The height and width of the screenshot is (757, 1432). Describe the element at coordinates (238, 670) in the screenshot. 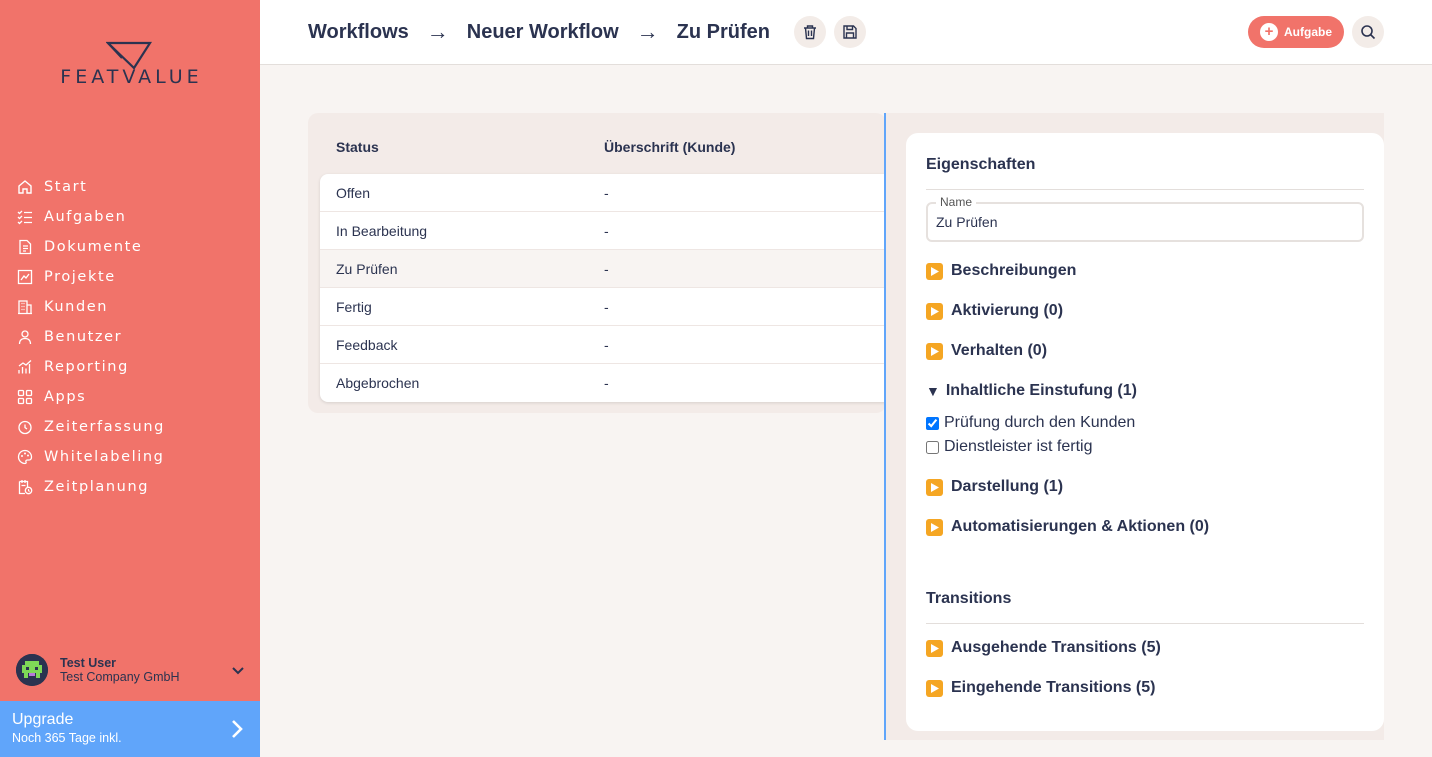

I see `chevron-down-icon` at that location.